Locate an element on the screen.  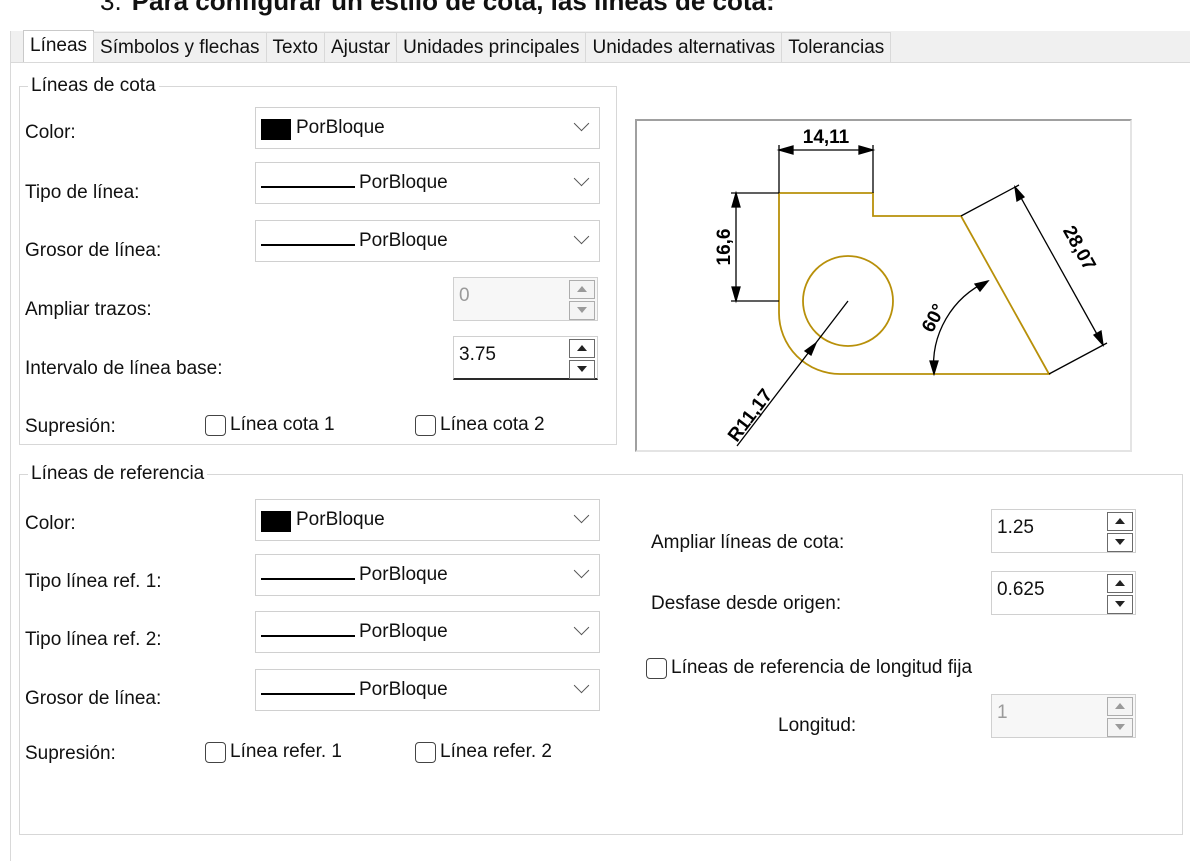
suppress-dim-line-1: Línea cota 1 is located at coordinates (270, 425).